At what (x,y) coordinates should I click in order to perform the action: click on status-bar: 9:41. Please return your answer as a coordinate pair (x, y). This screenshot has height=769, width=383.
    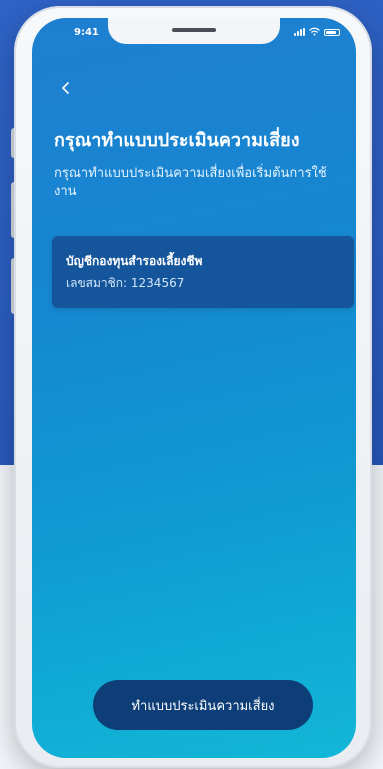
    Looking at the image, I should click on (194, 34).